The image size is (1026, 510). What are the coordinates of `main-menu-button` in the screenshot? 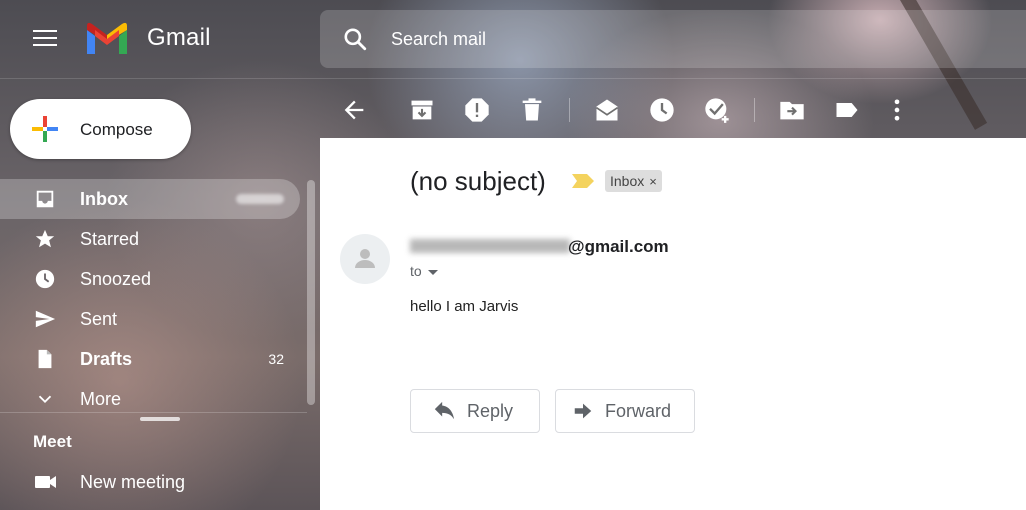 It's located at (45, 39).